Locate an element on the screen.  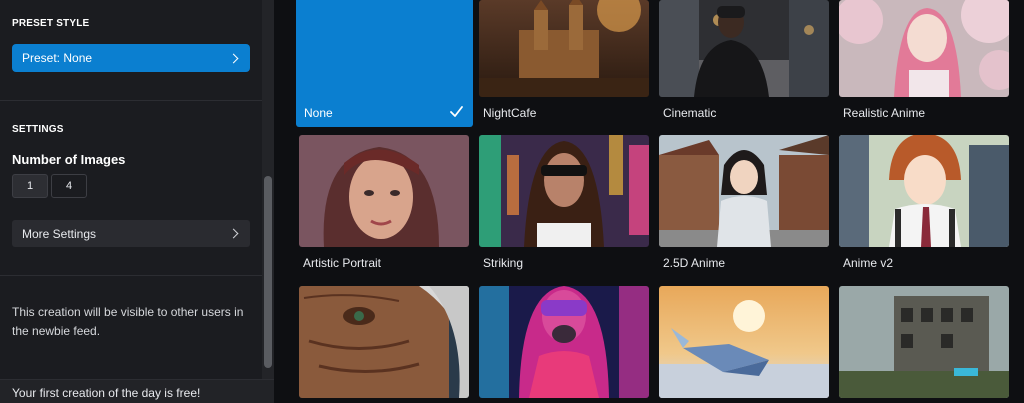
preset-card-none: None is located at coordinates (384, 63).